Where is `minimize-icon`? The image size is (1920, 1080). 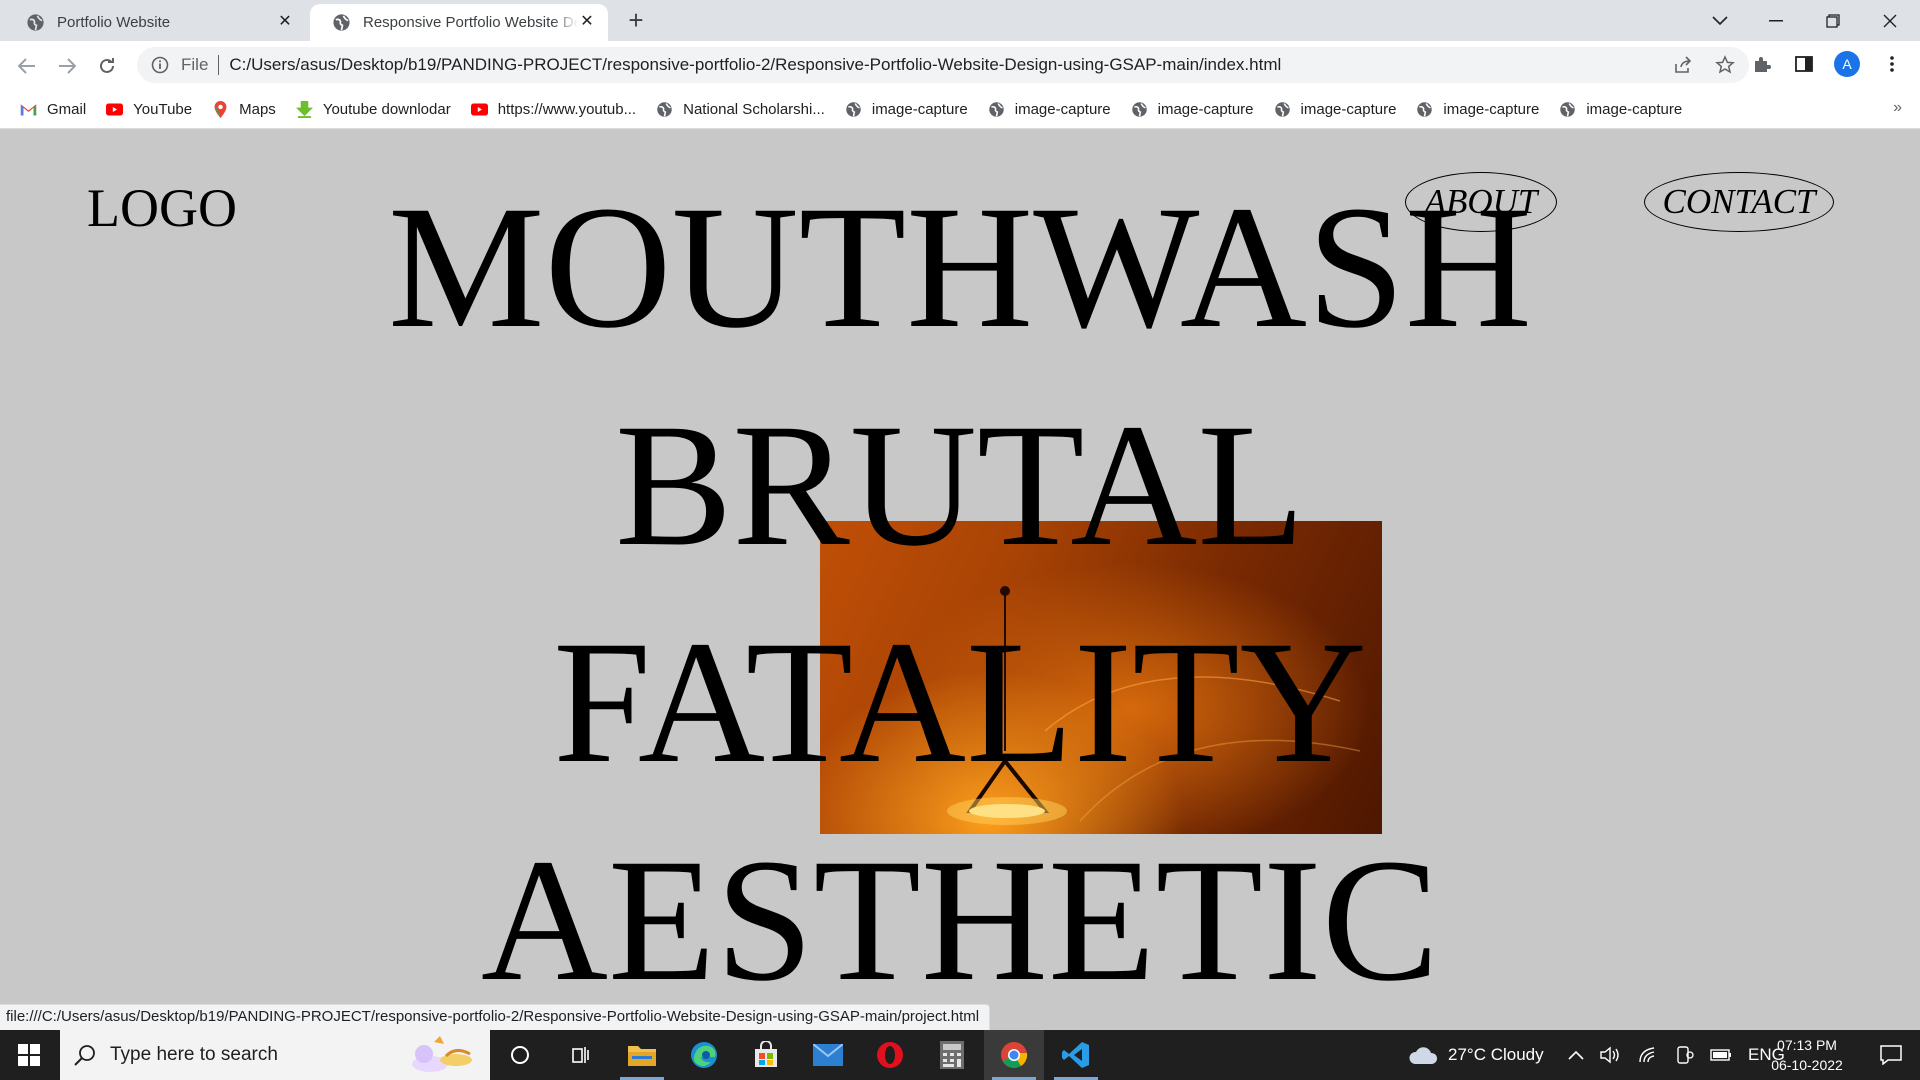
minimize-icon is located at coordinates (1776, 20).